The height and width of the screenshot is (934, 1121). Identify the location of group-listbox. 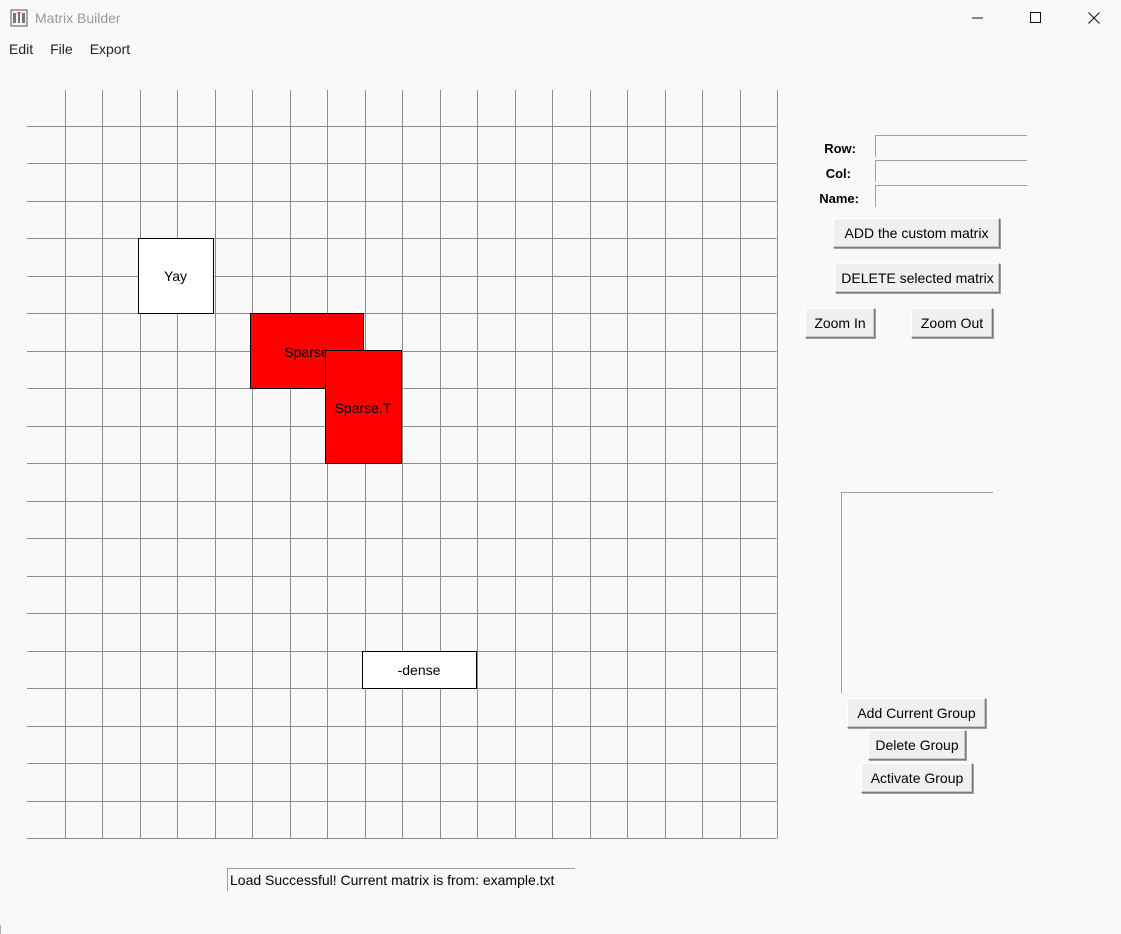
(917, 592).